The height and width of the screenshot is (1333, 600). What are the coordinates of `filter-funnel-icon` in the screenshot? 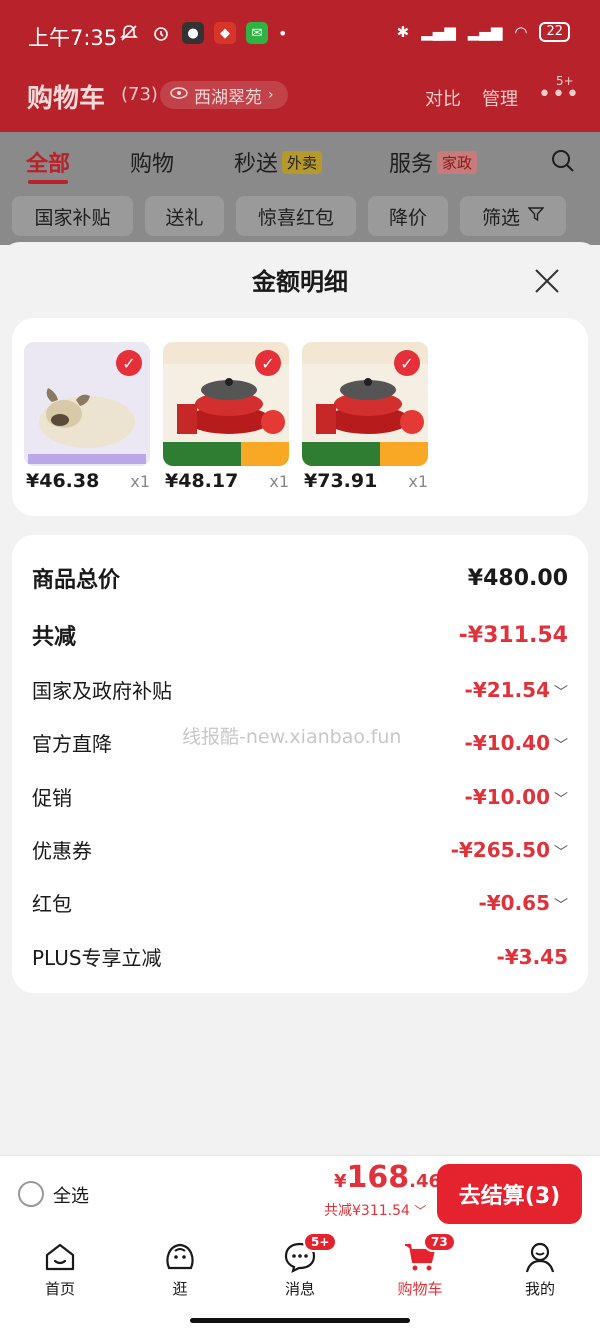 It's located at (536, 216).